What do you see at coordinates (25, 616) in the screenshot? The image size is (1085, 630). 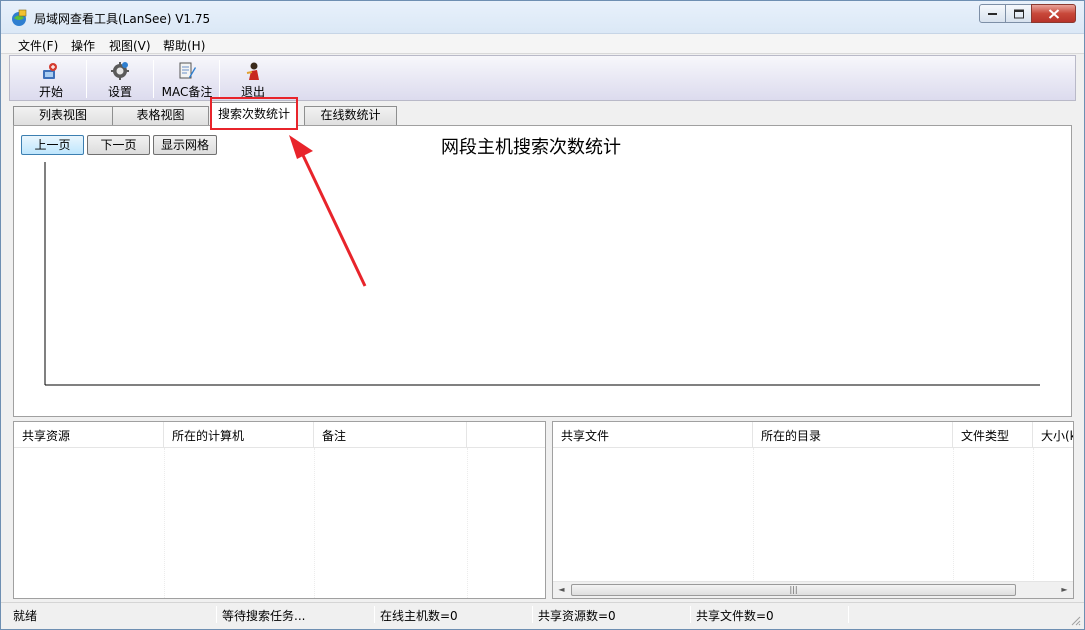 I see `status-state: 就绪` at bounding box center [25, 616].